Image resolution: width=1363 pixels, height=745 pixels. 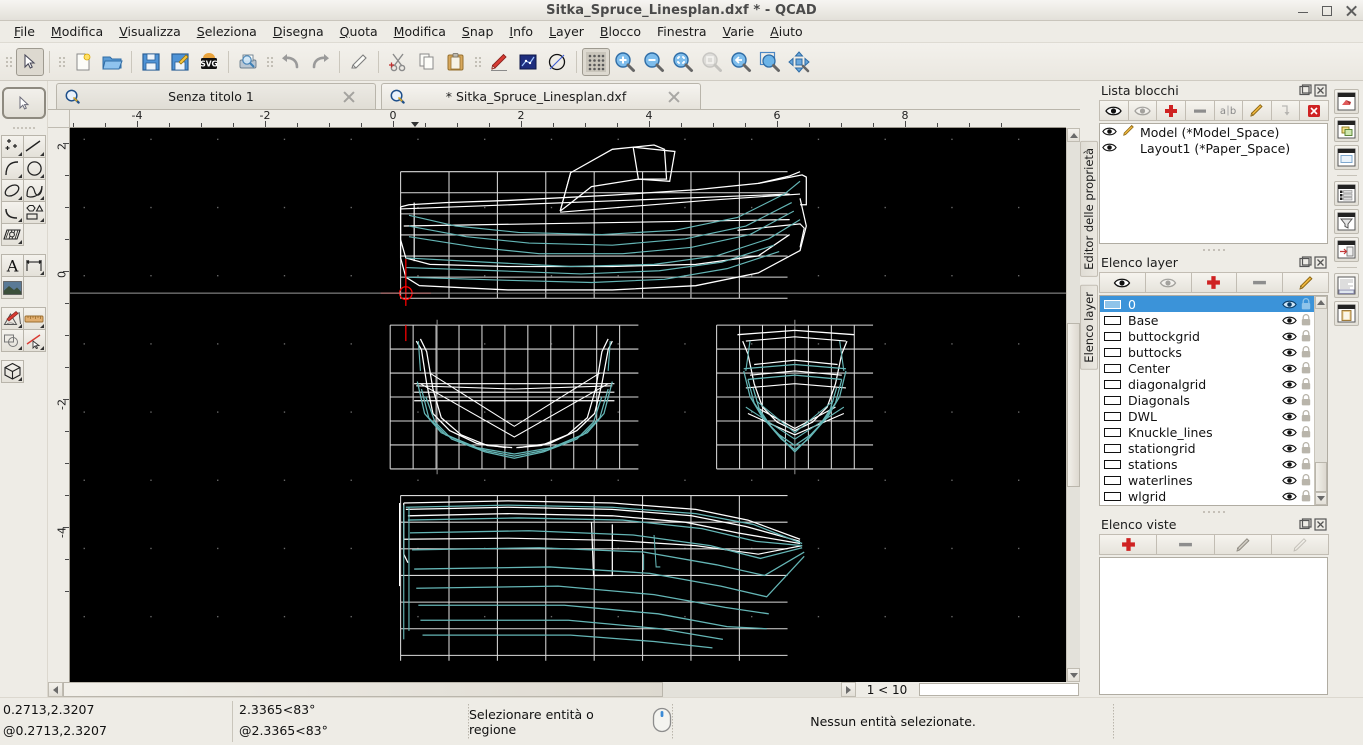 What do you see at coordinates (30, 61) in the screenshot?
I see `select-pointer-icon` at bounding box center [30, 61].